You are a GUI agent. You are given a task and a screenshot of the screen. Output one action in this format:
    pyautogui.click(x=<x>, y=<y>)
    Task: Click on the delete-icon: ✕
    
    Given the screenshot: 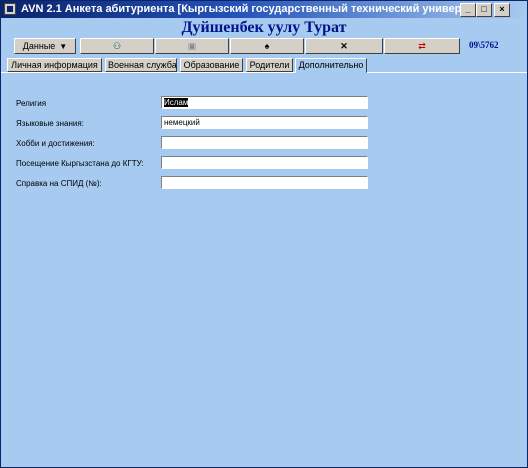 What is the action you would take?
    pyautogui.click(x=344, y=46)
    